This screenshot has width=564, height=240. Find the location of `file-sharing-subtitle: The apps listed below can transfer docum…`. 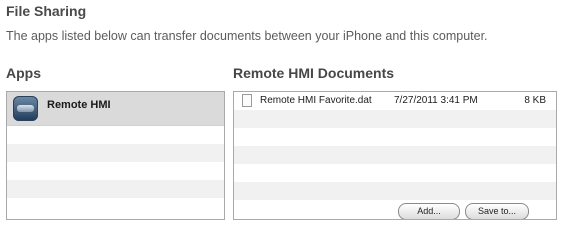

file-sharing-subtitle: The apps listed below can transfer docum… is located at coordinates (247, 36).